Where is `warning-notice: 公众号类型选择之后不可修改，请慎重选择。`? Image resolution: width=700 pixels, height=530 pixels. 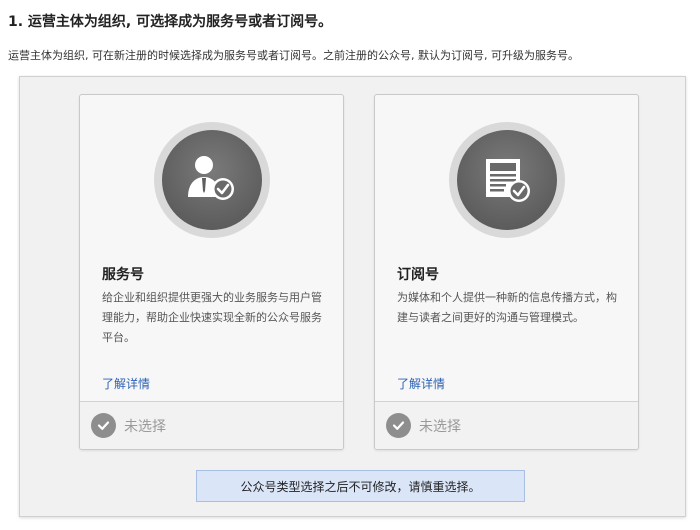
warning-notice: 公众号类型选择之后不可修改，请慎重选择。 is located at coordinates (360, 486).